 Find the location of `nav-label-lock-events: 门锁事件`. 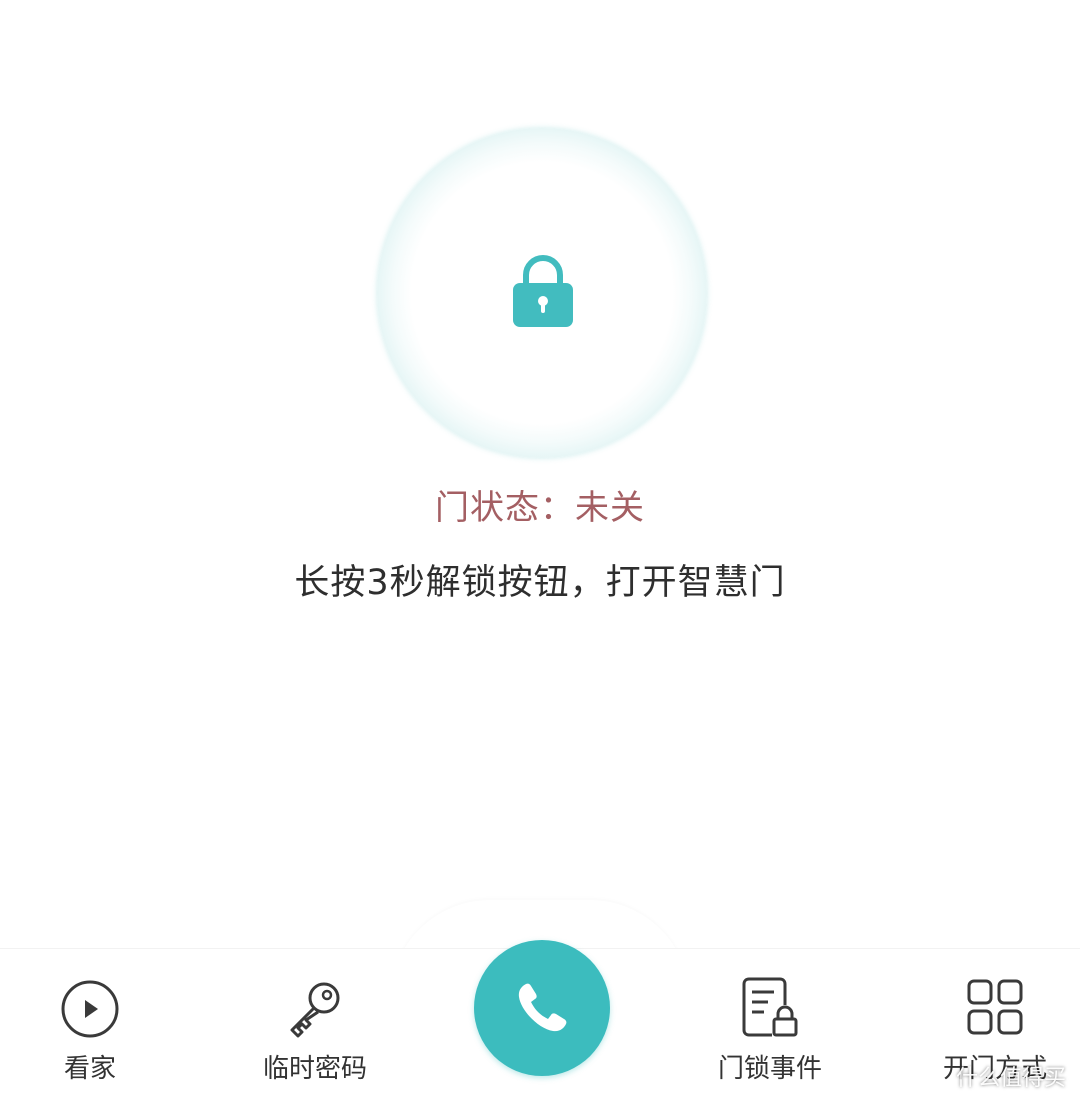

nav-label-lock-events: 门锁事件 is located at coordinates (769, 1069).